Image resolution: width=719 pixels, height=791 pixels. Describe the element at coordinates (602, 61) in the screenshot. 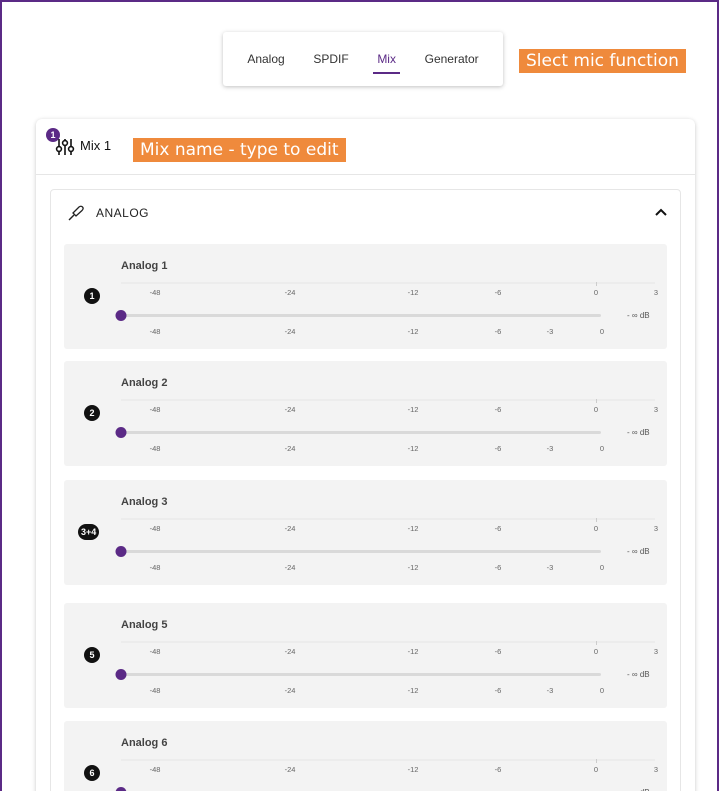

I see `tabs-annotation: Slect mic function` at that location.